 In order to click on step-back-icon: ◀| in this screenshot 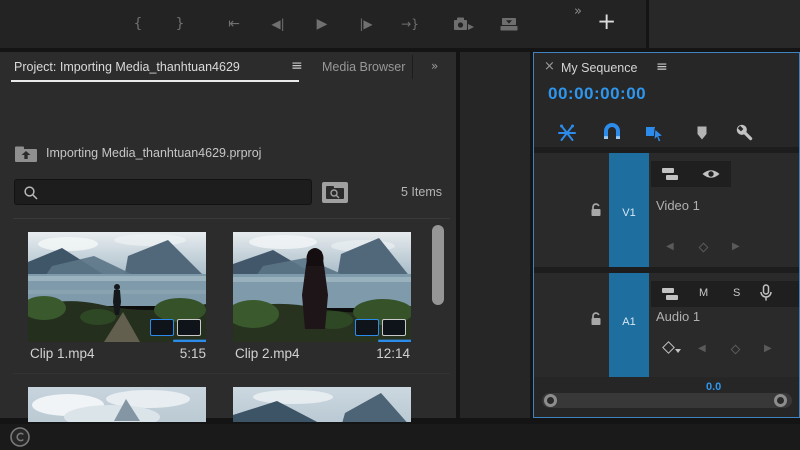, I will do `click(278, 24)`.